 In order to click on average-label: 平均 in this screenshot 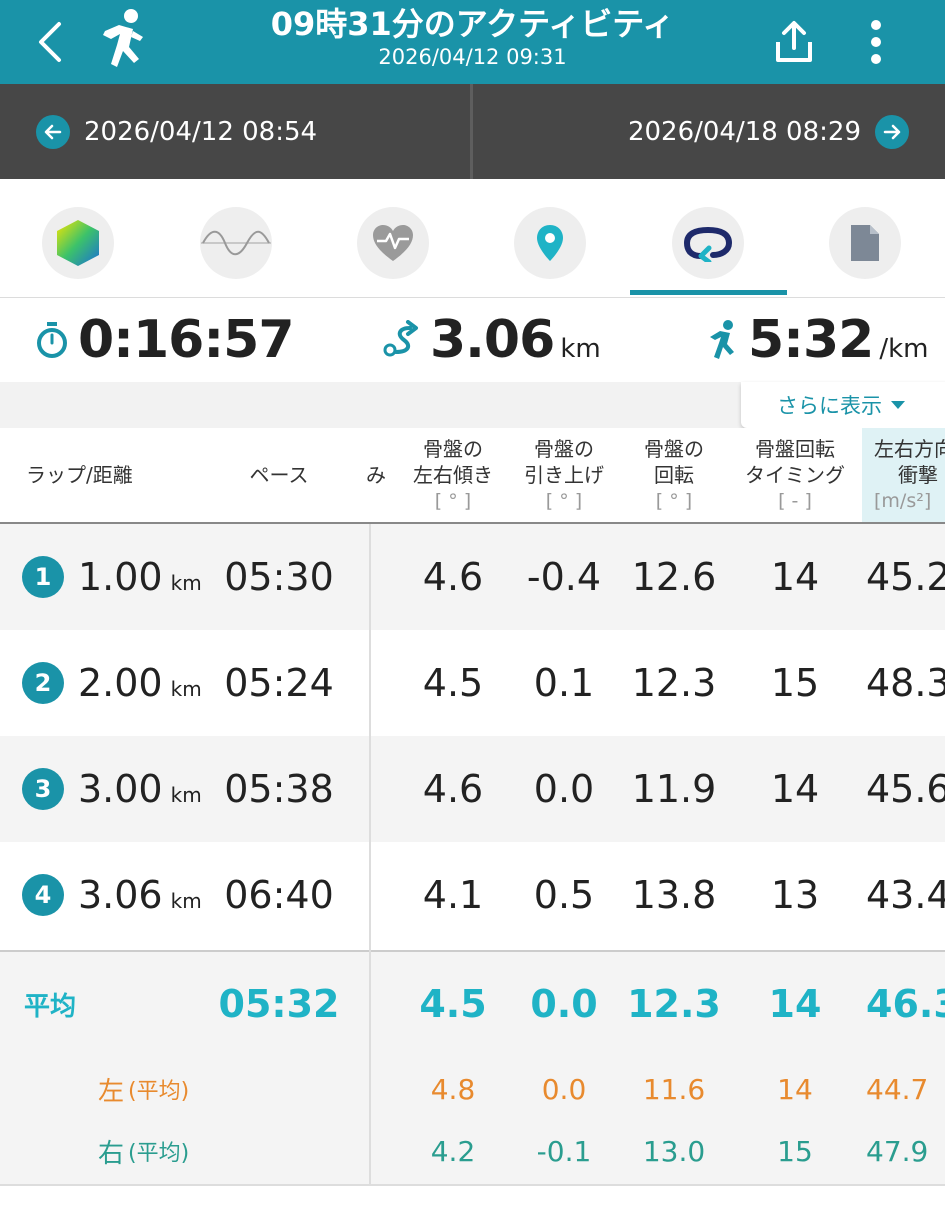, I will do `click(50, 1006)`.